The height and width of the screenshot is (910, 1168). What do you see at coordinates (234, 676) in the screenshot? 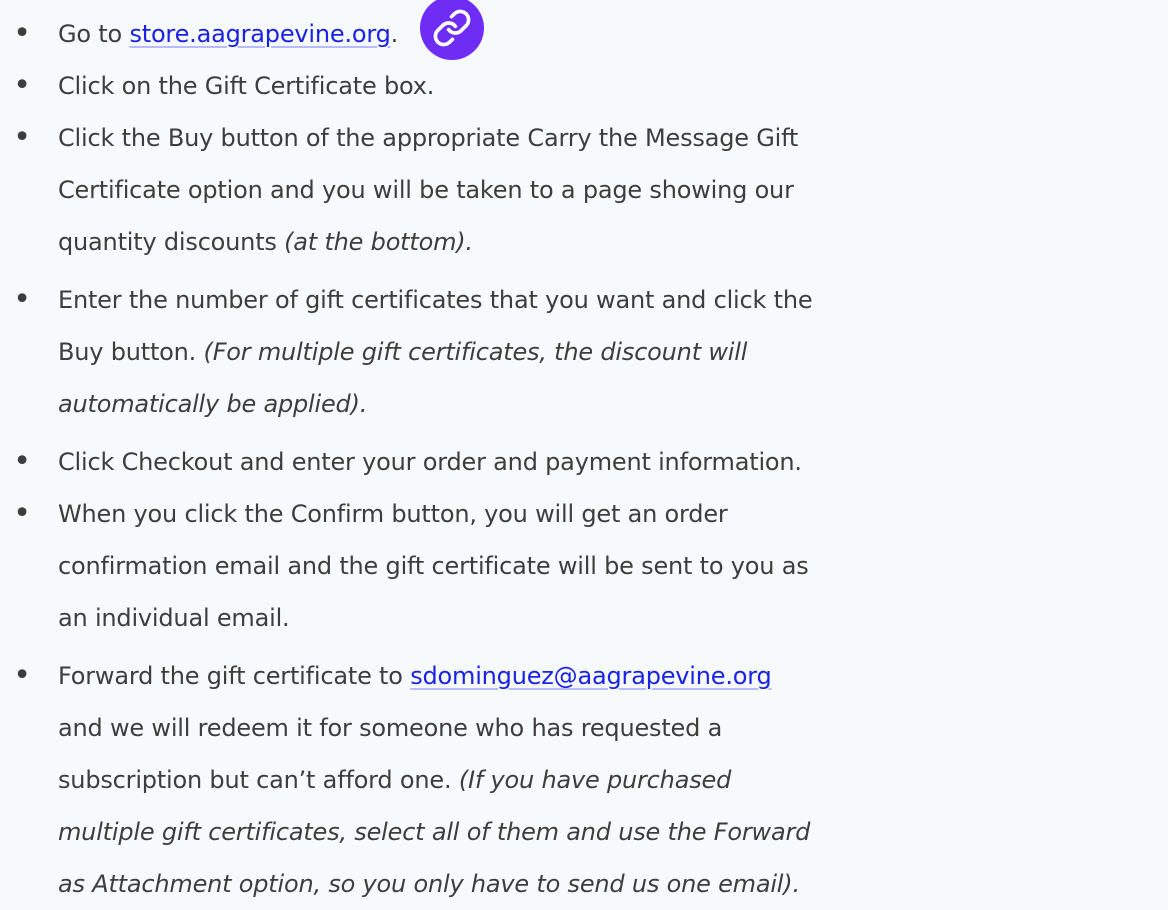
I see `step-7-line-1: Forward the gift certificate to` at bounding box center [234, 676].